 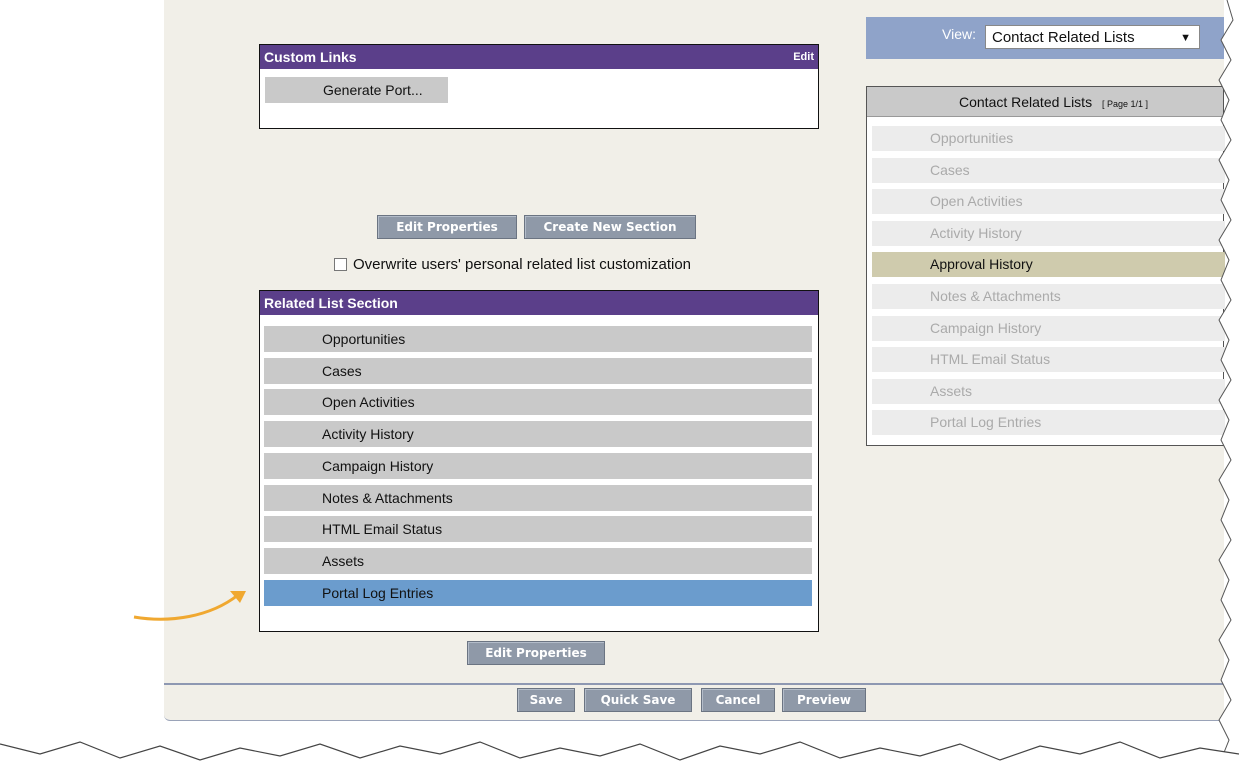 What do you see at coordinates (1048, 328) in the screenshot?
I see `available-related-list-item: Campaign History` at bounding box center [1048, 328].